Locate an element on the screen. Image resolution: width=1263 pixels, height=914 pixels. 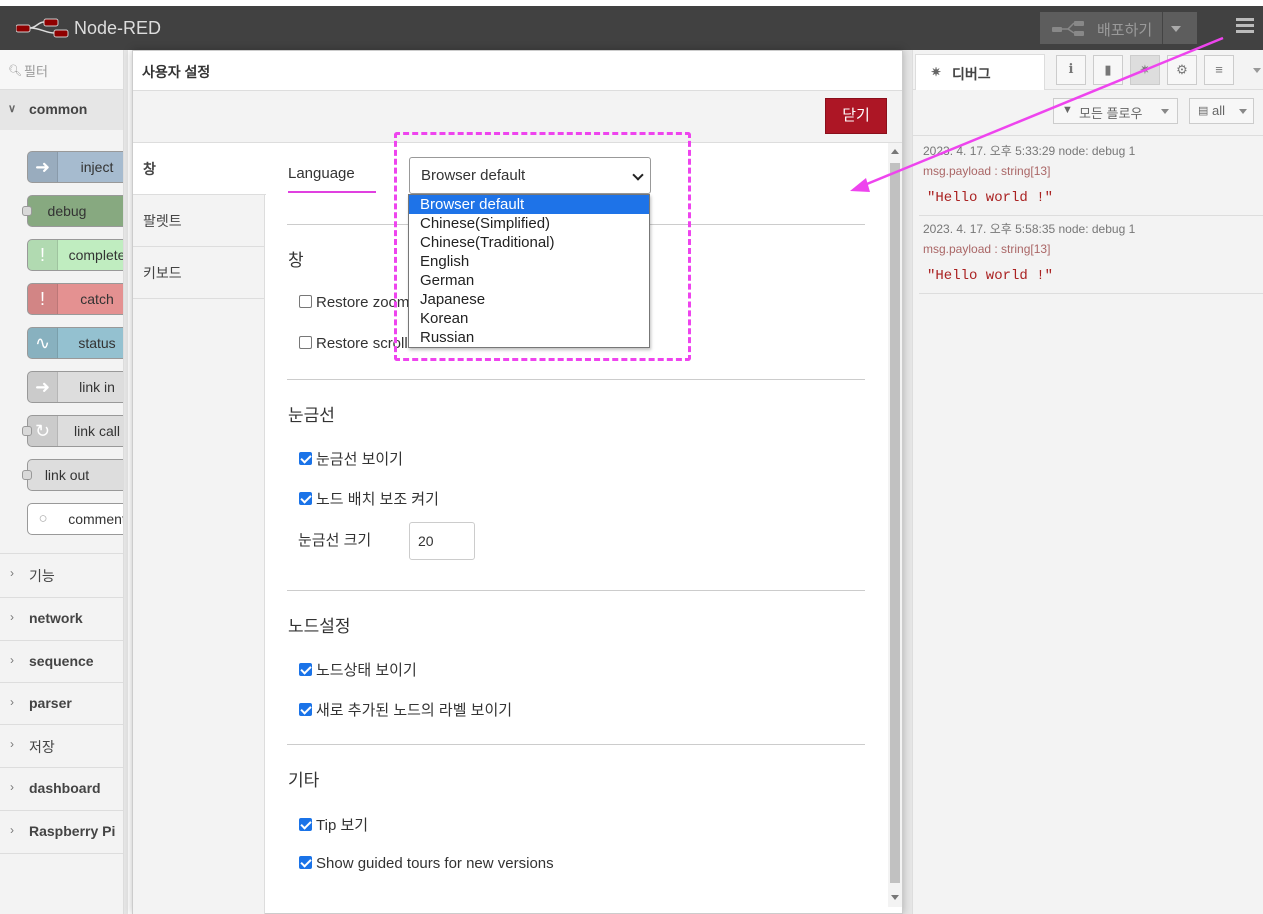
node-label: catch is located at coordinates (97, 299).